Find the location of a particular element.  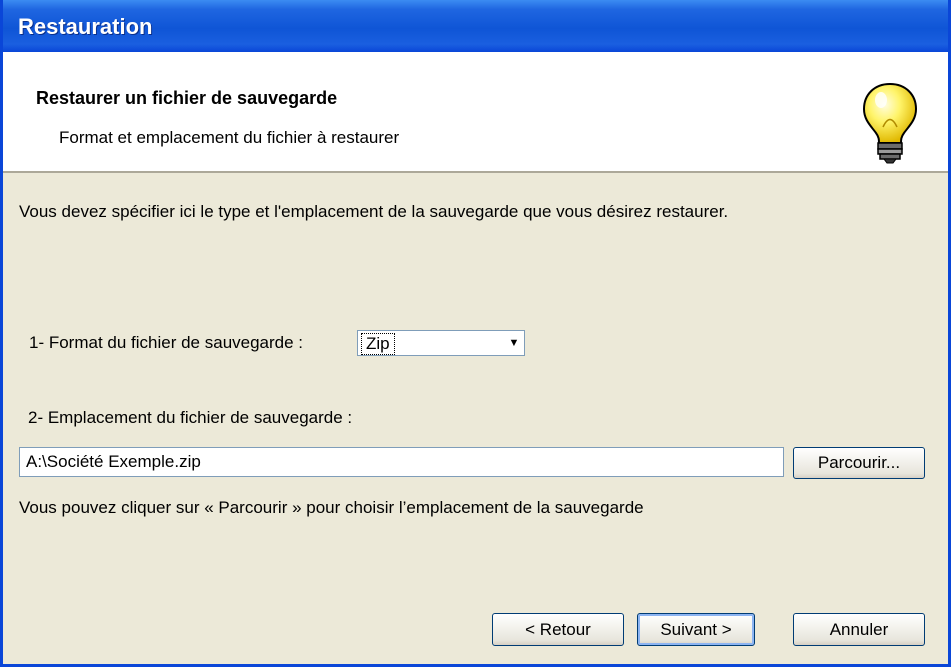

window-title: Restauration is located at coordinates (85, 26).